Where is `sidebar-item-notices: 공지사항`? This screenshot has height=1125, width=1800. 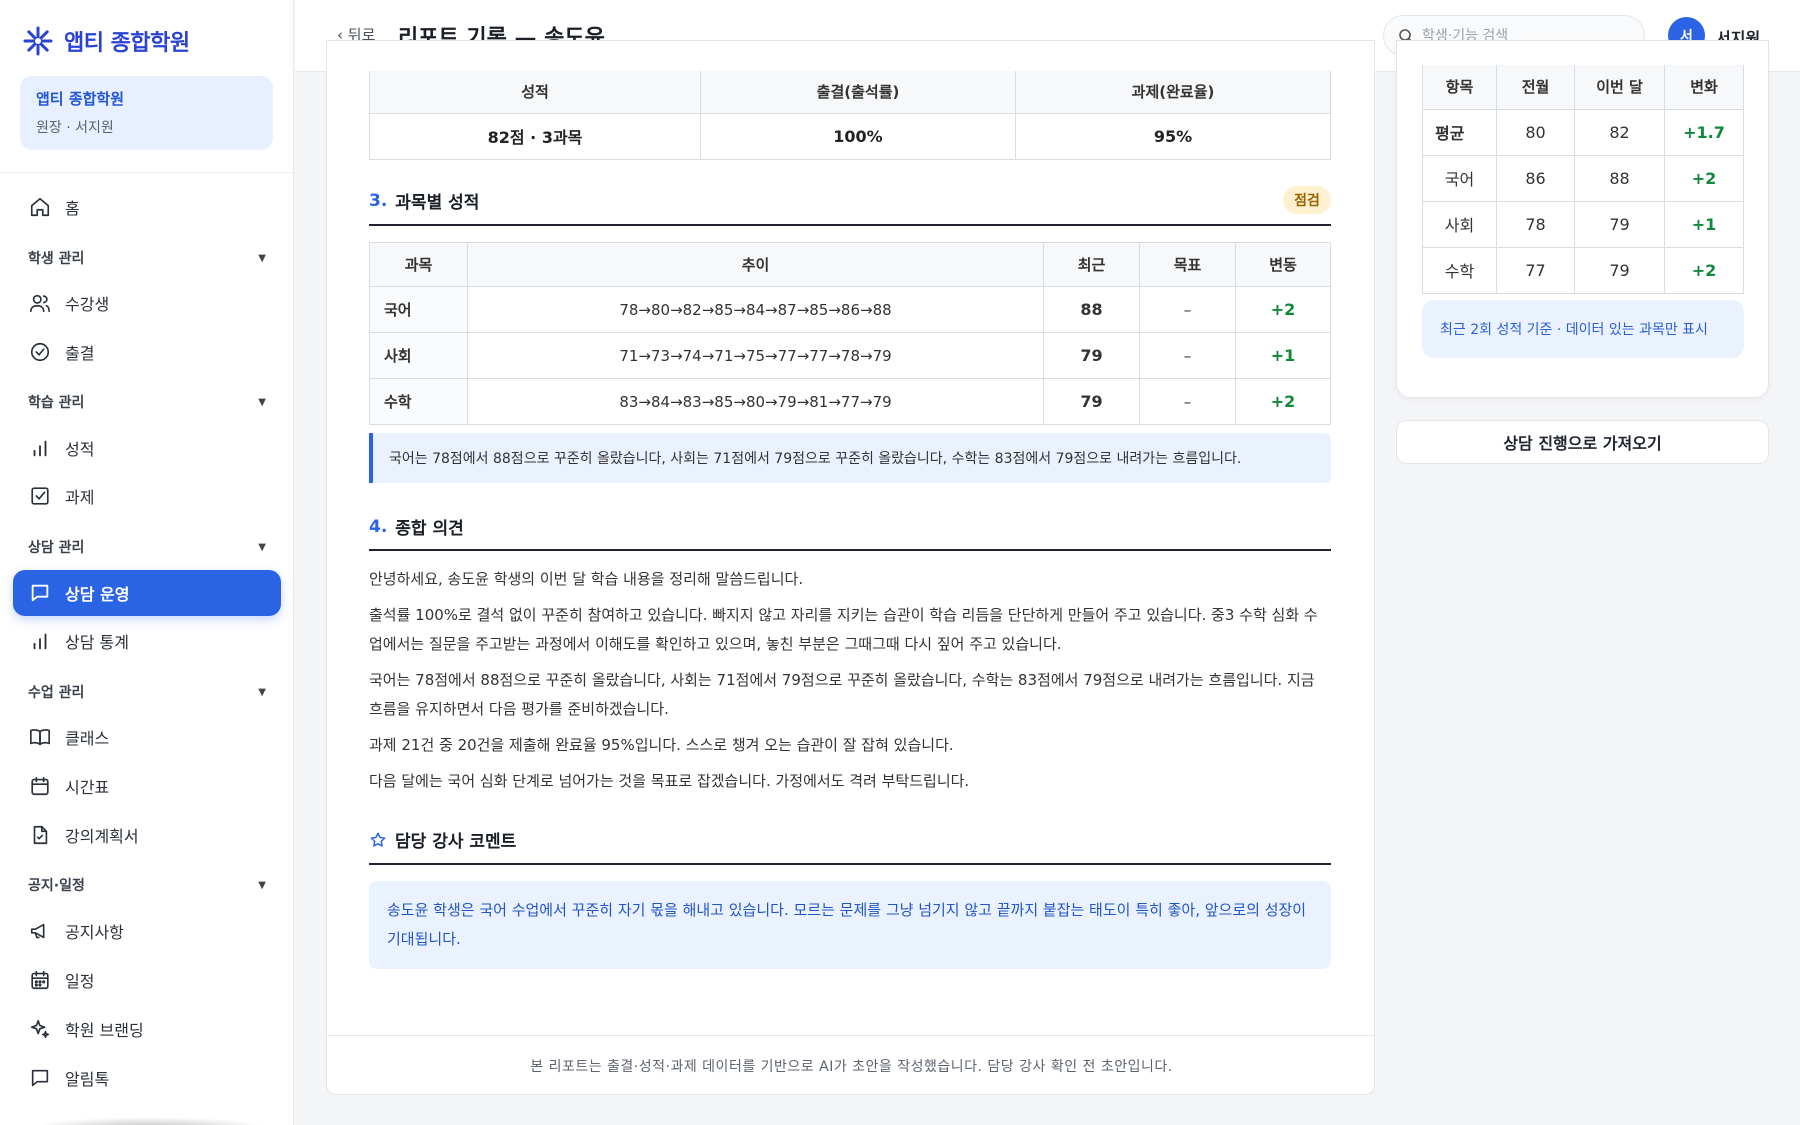 sidebar-item-notices: 공지사항 is located at coordinates (147, 931).